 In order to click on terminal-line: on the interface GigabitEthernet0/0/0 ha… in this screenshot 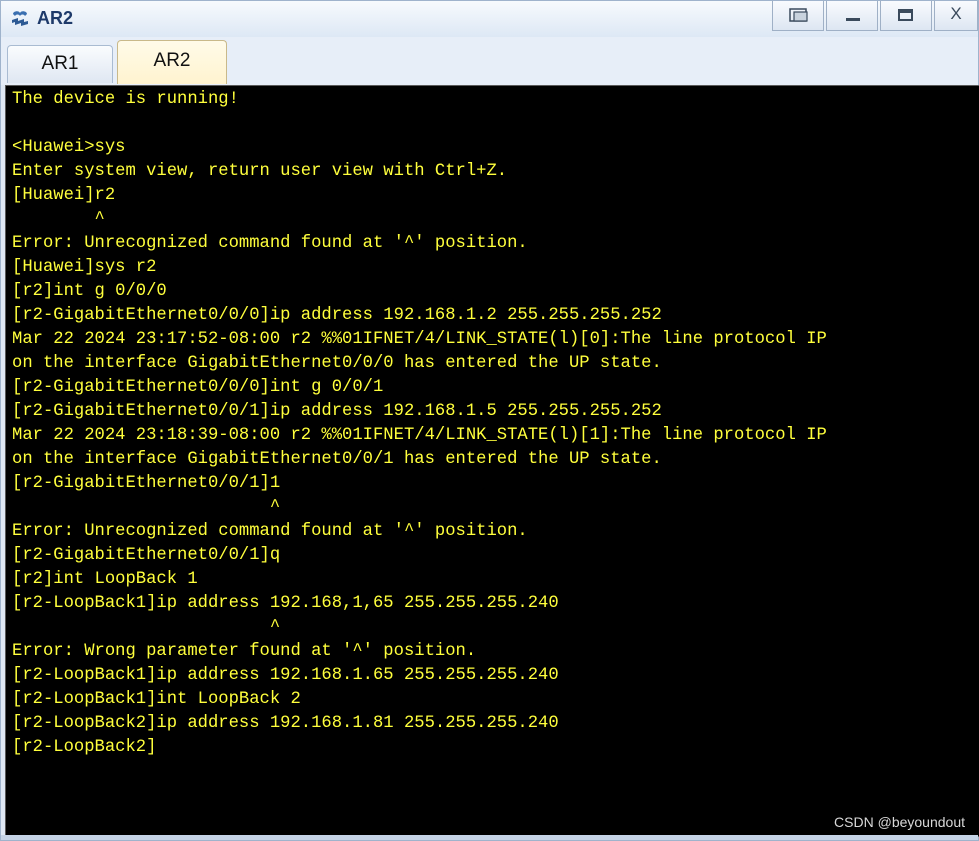, I will do `click(337, 363)`.